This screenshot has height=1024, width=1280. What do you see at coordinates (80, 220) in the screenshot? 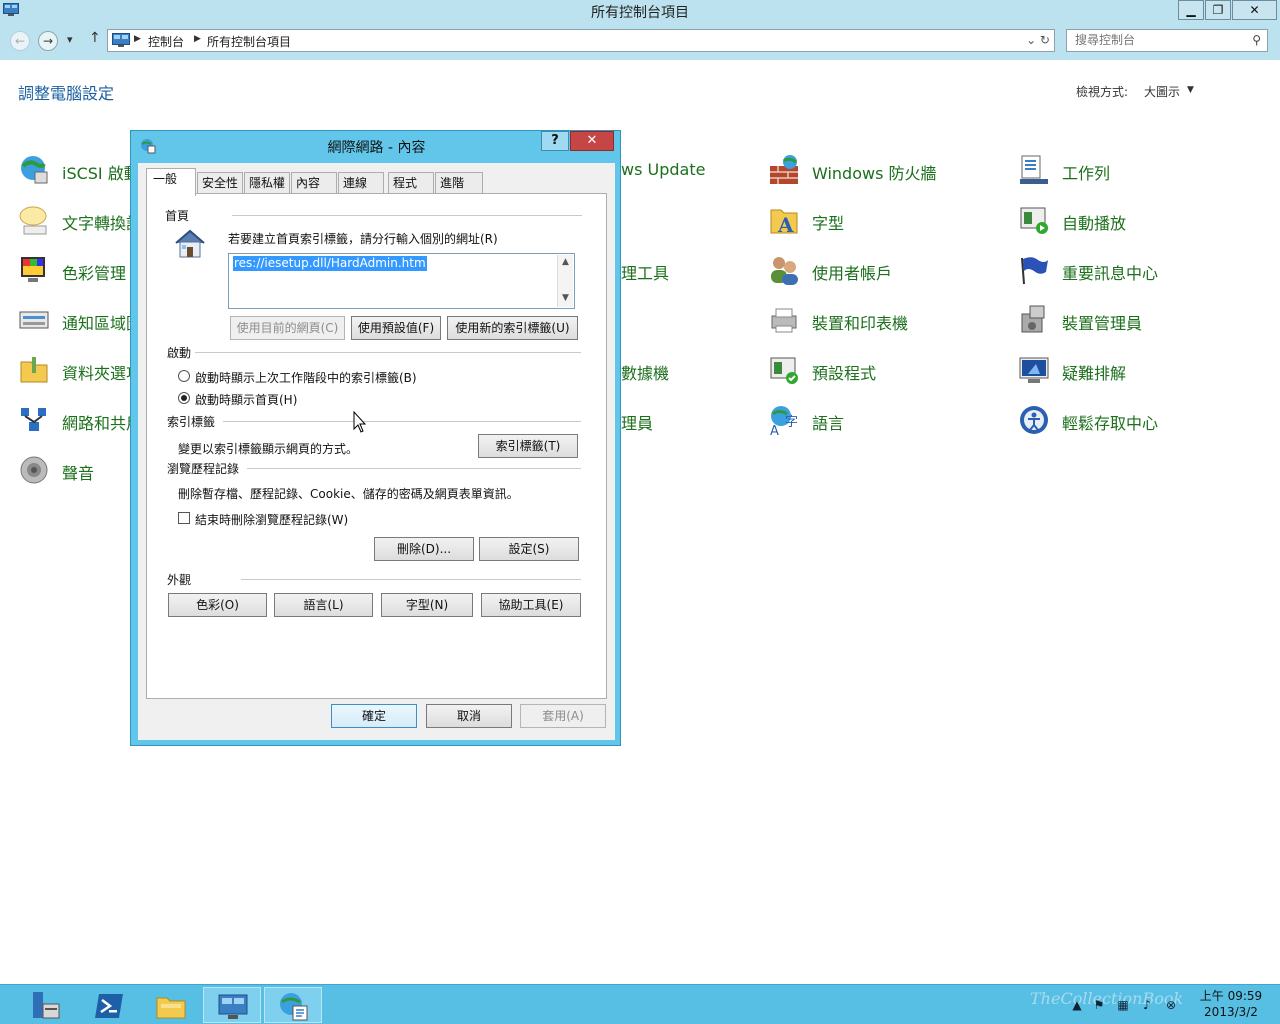
I see `item-speech: 文字轉換語` at bounding box center [80, 220].